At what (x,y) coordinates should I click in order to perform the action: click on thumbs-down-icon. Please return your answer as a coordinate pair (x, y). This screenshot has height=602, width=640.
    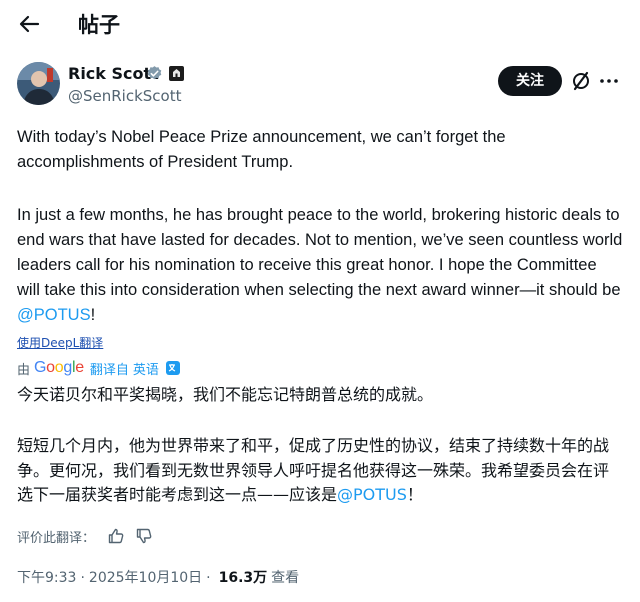
    Looking at the image, I should click on (144, 536).